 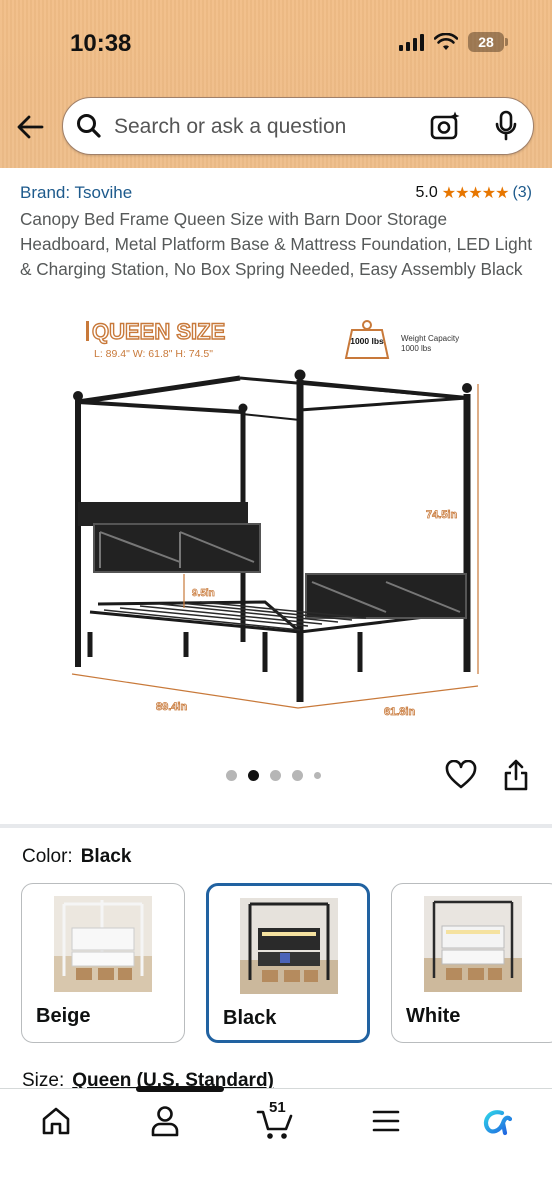 I want to click on image-dimensions: L: 89.4" W: 61.8" H: 74.5", so click(x=153, y=354).